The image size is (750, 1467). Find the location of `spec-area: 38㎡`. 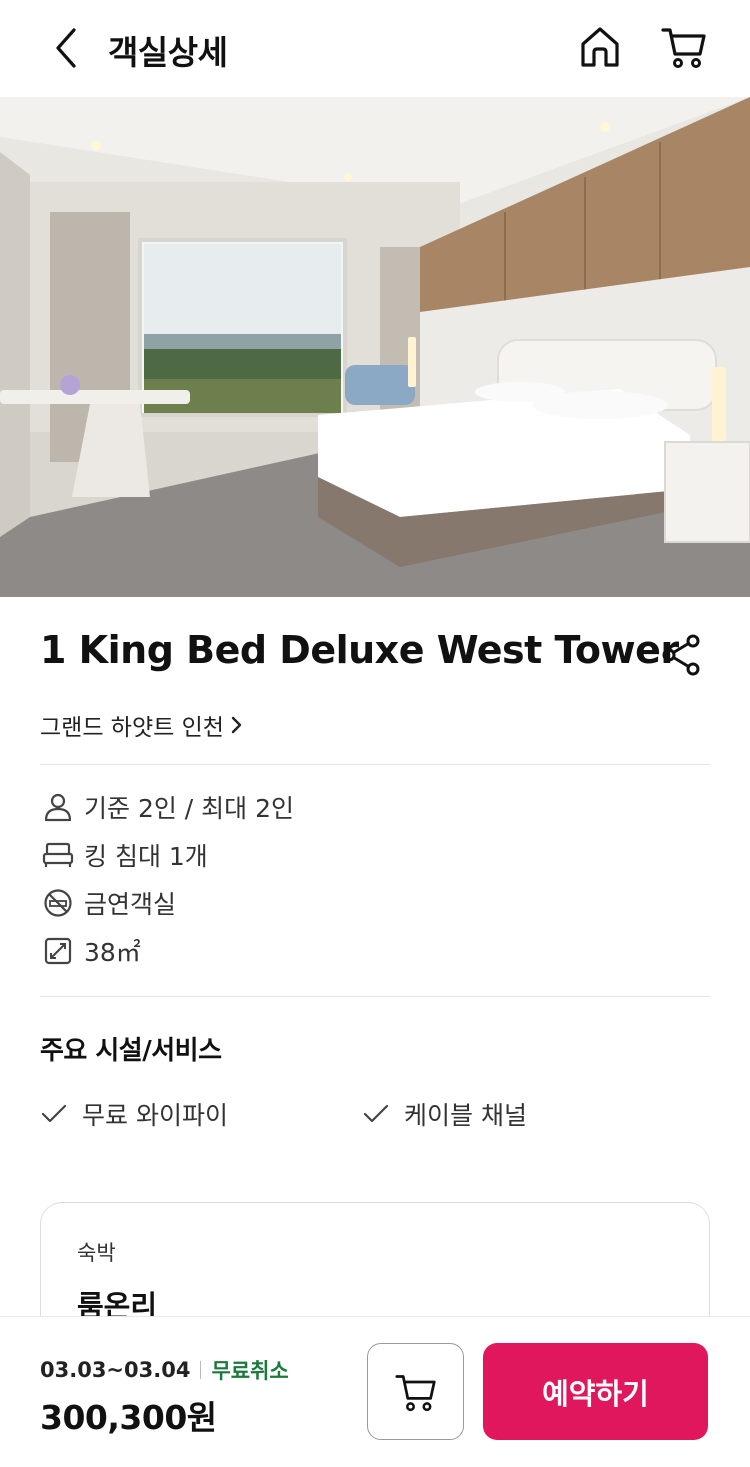

spec-area: 38㎡ is located at coordinates (90, 951).